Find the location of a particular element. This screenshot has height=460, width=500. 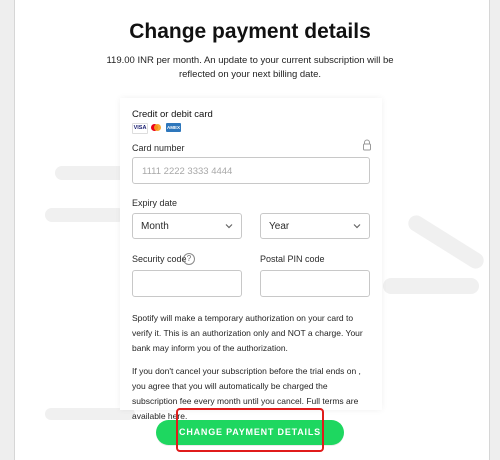

window-left-edge is located at coordinates (7, 230).